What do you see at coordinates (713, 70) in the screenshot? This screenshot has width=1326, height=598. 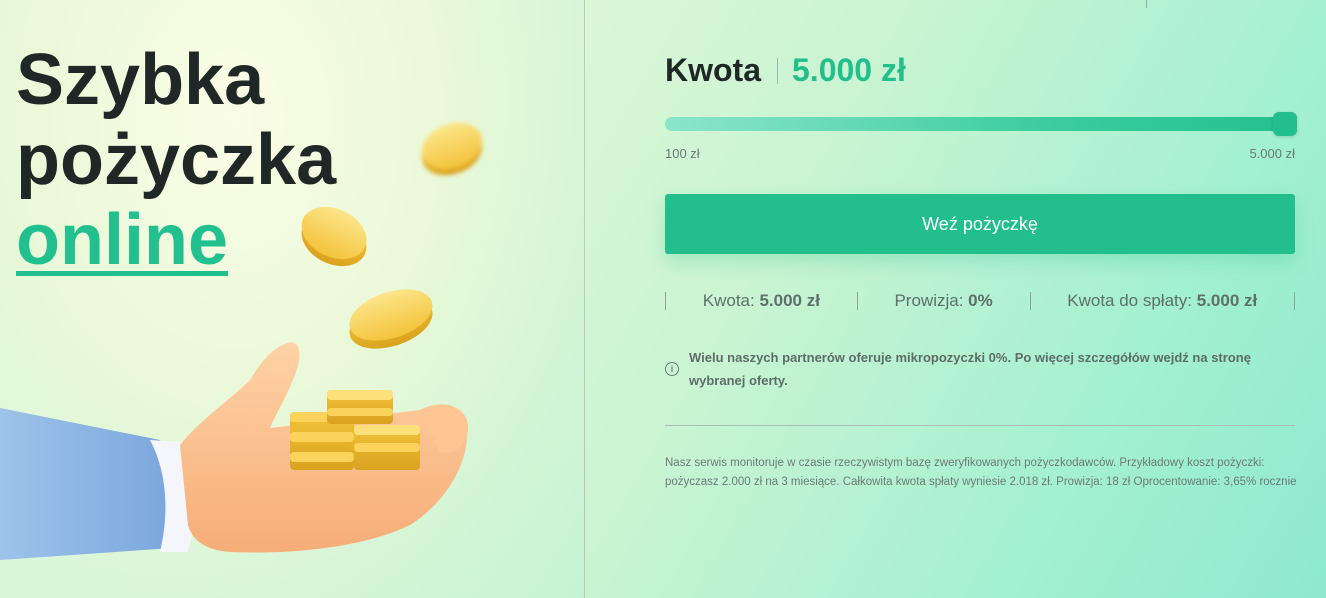 I see `amount-label: Kwota` at bounding box center [713, 70].